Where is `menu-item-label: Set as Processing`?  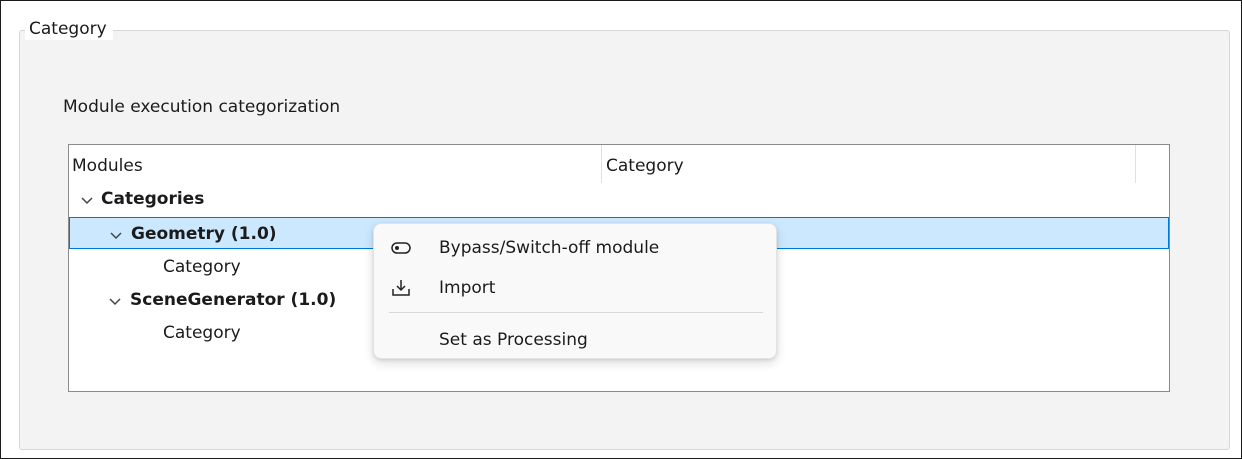
menu-item-label: Set as Processing is located at coordinates (513, 340).